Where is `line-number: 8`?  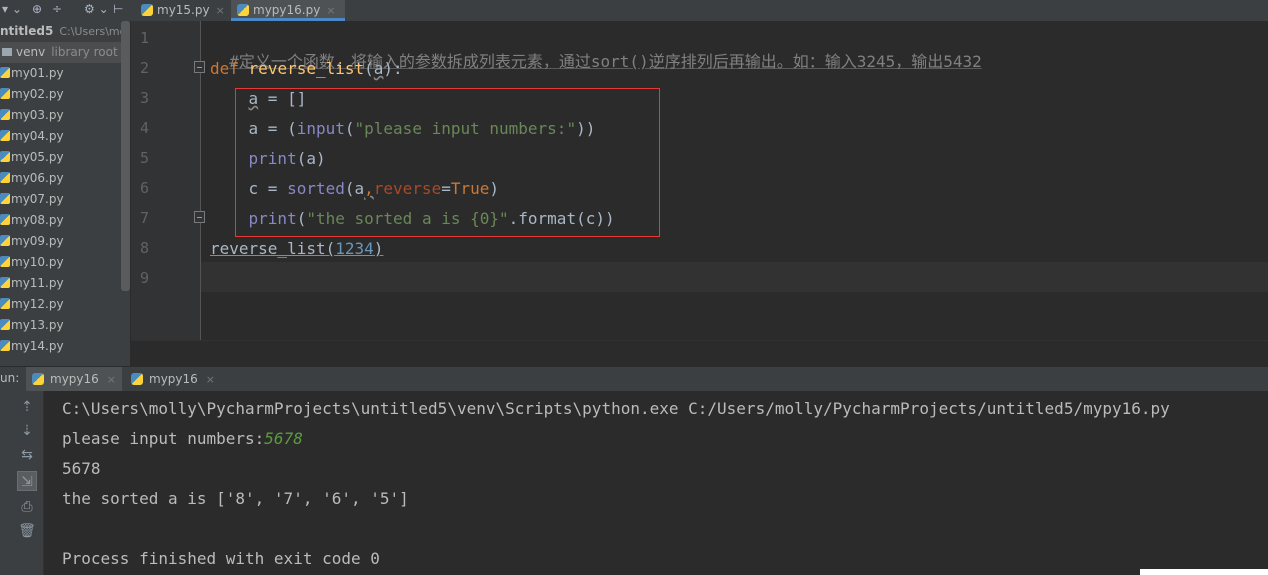
line-number: 8 is located at coordinates (144, 248).